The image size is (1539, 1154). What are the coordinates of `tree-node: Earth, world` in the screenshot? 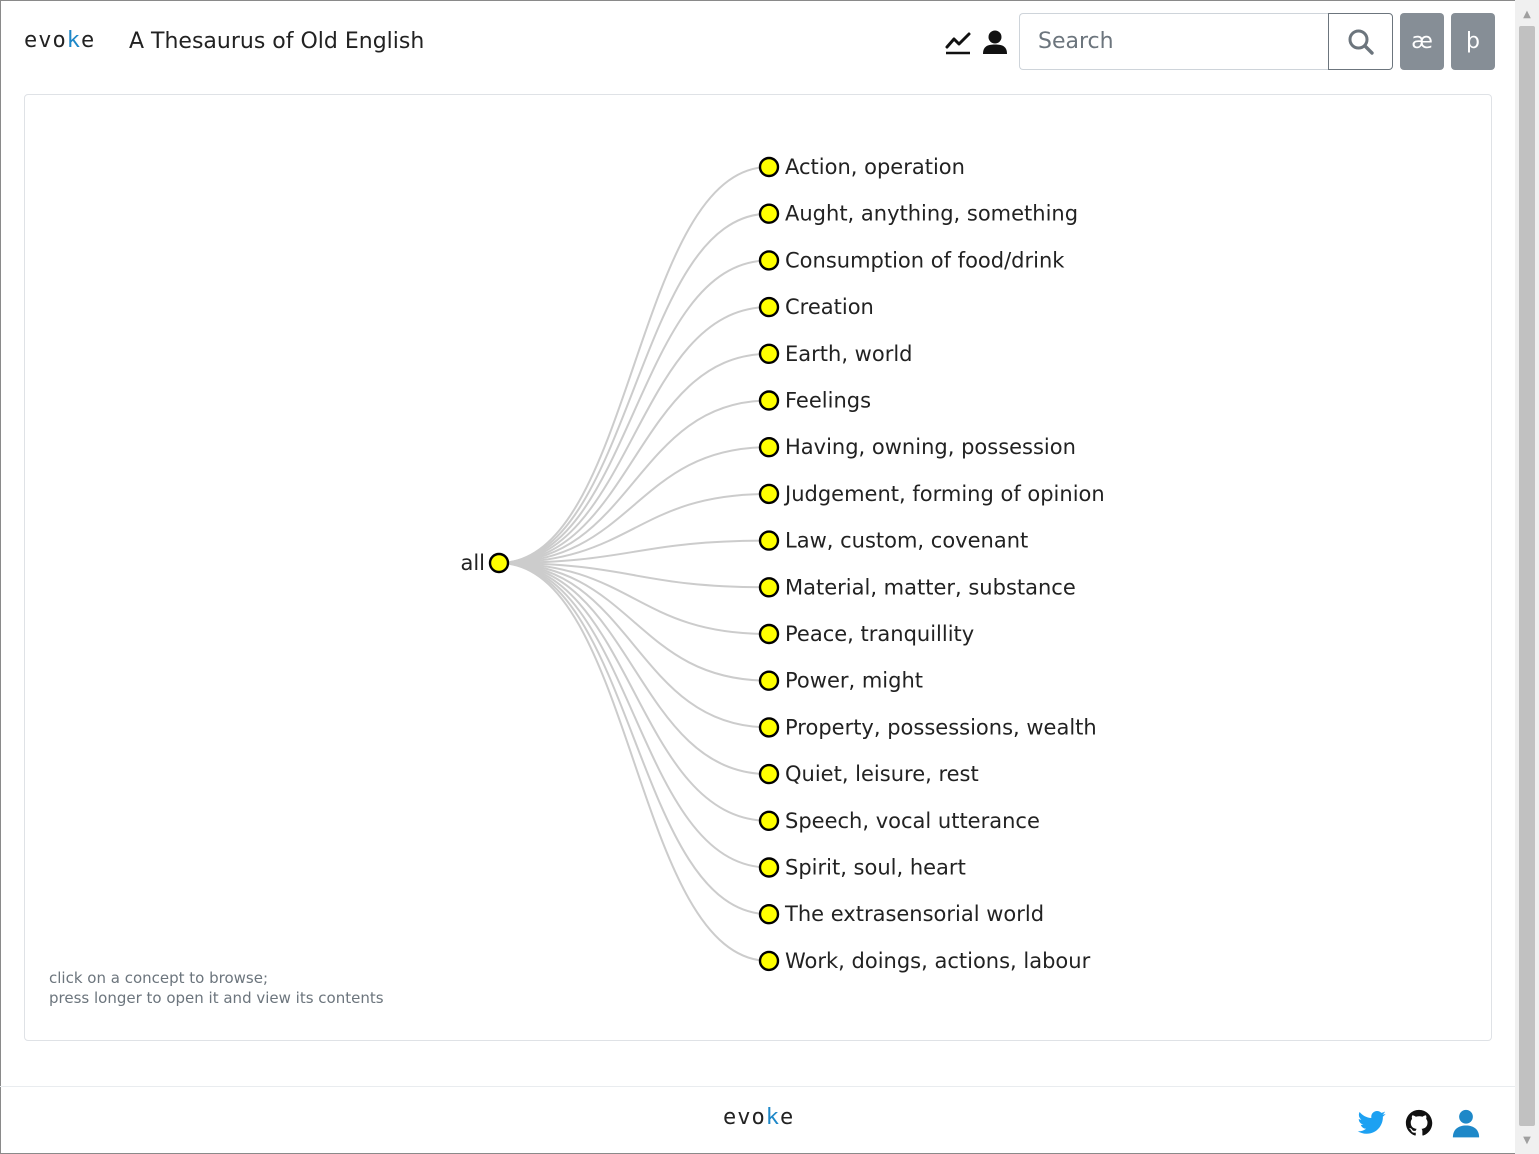 It's located at (835, 354).